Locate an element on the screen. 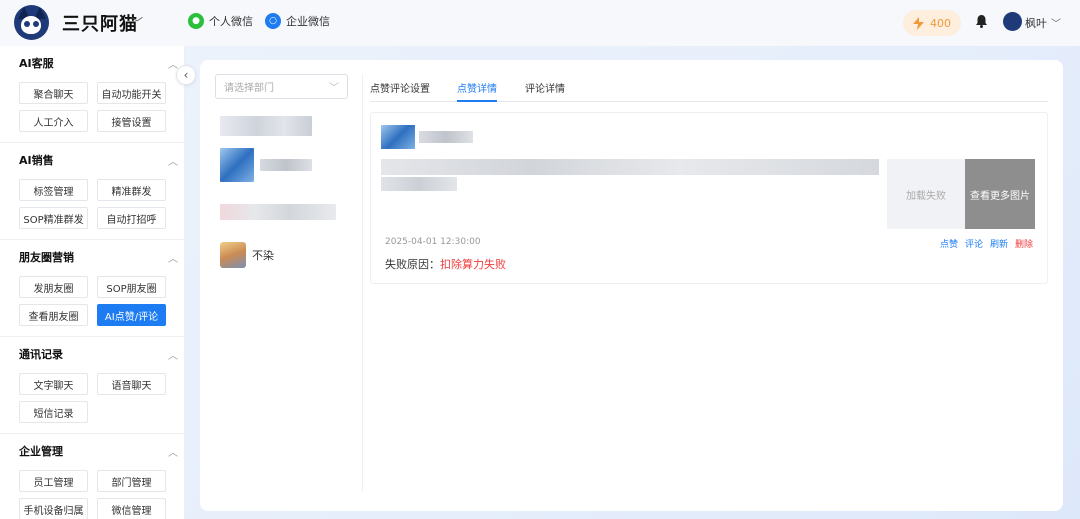  menu-item-staff-manage: 员工管理 is located at coordinates (53, 481).